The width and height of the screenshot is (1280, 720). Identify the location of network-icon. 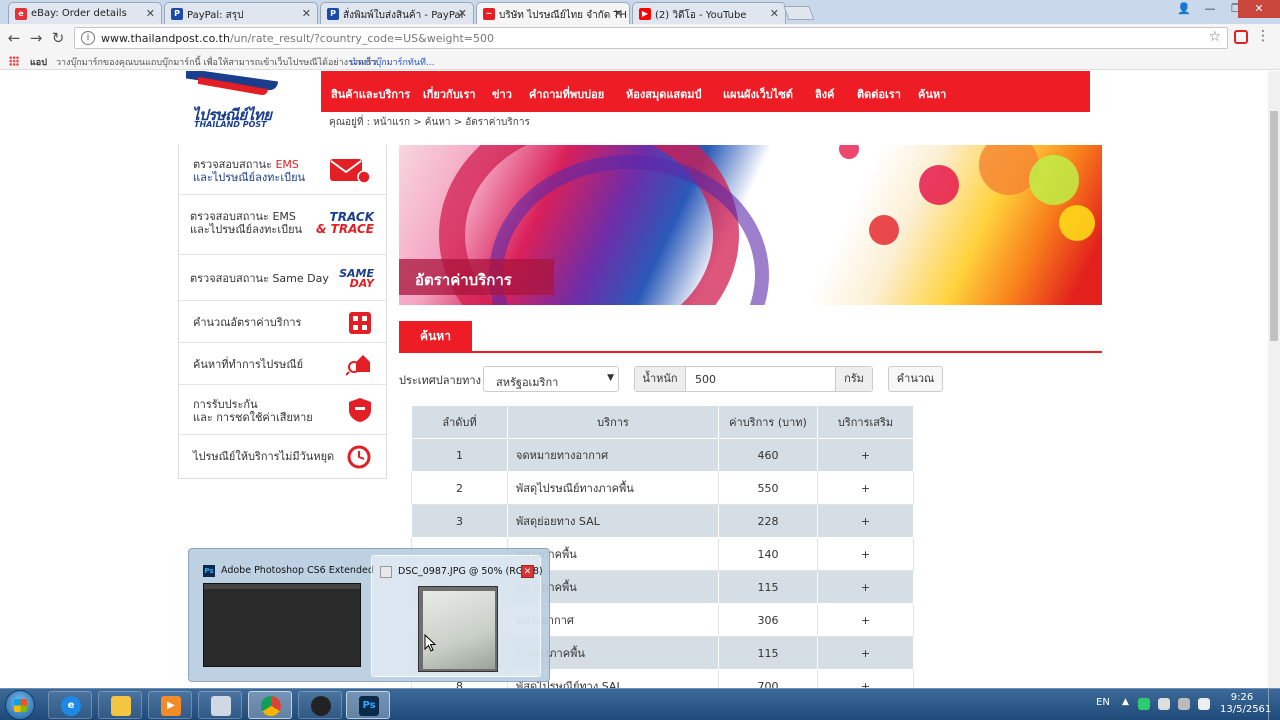
(1184, 704).